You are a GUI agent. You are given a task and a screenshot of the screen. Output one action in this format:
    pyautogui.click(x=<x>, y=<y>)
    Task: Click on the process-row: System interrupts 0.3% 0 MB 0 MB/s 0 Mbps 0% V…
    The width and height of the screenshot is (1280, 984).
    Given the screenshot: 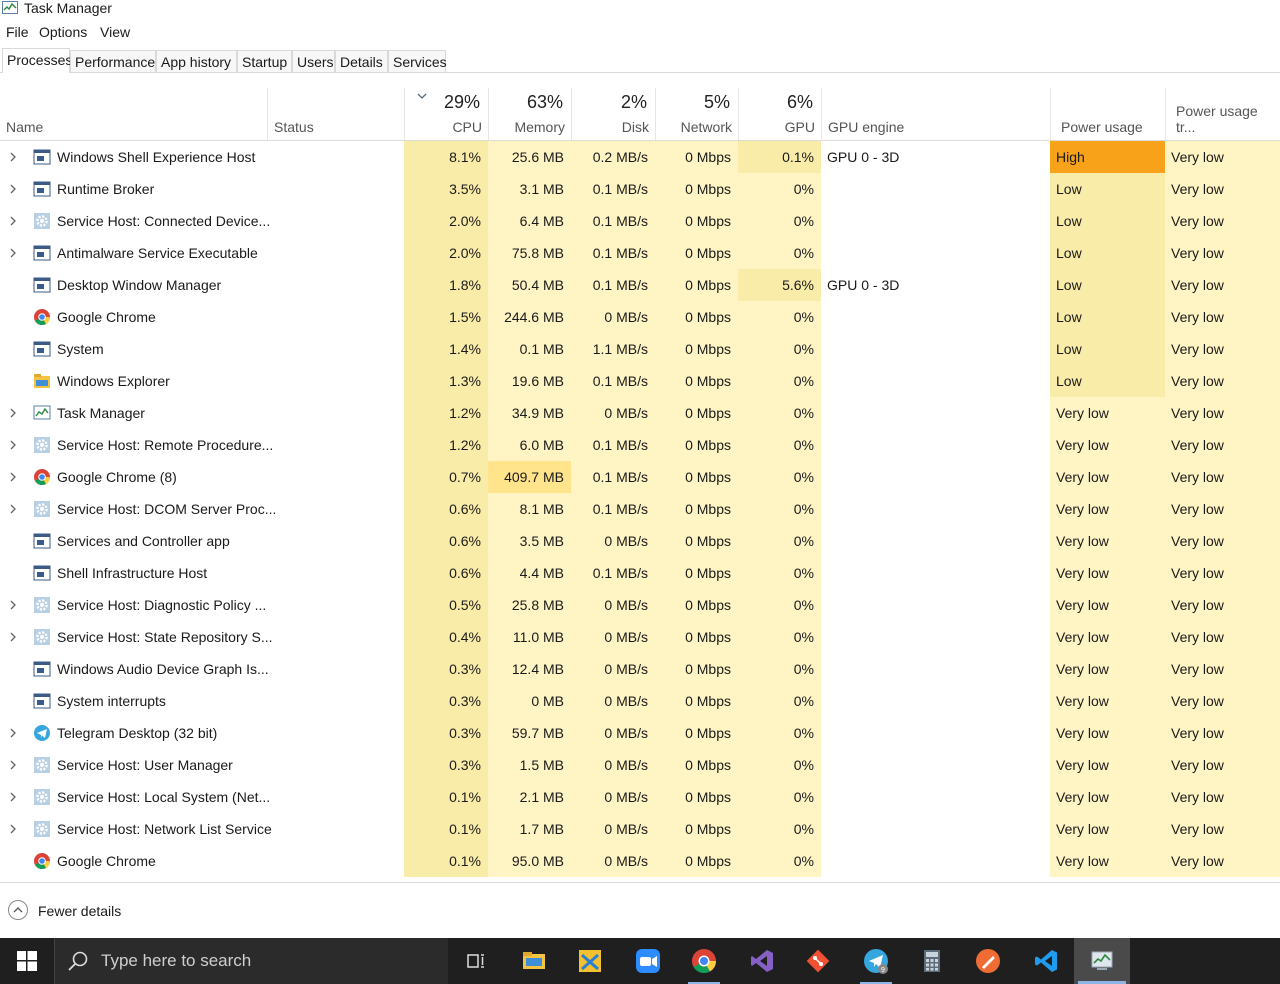 What is the action you would take?
    pyautogui.click(x=640, y=701)
    